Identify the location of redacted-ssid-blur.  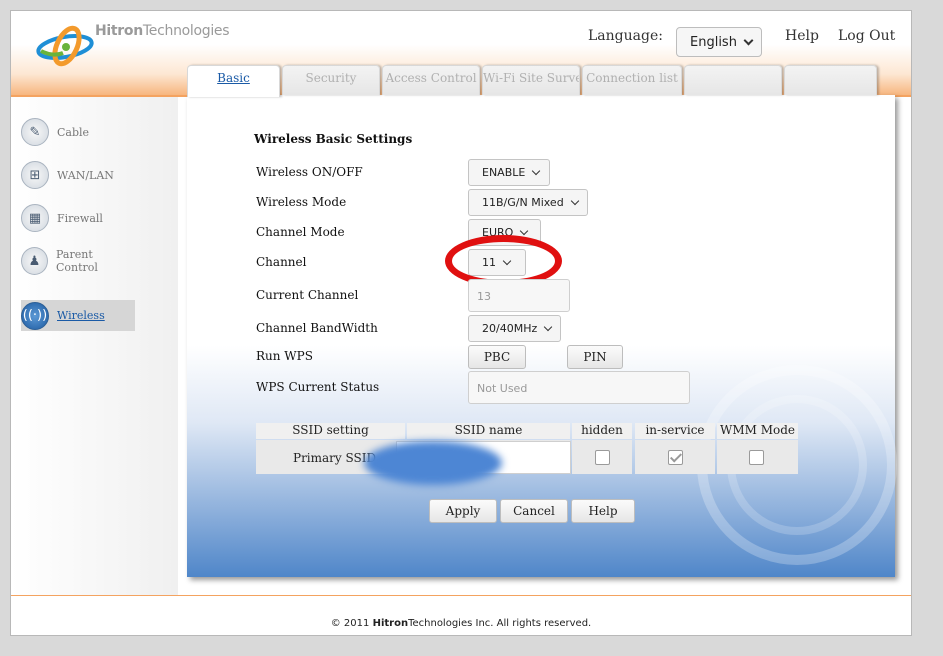
(433, 463).